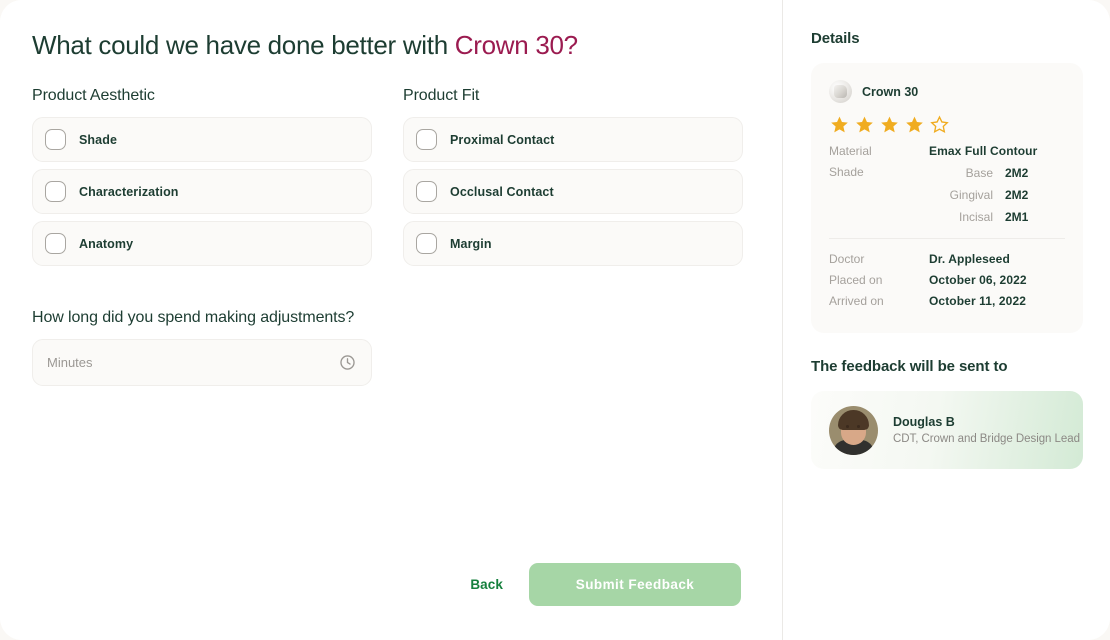 The width and height of the screenshot is (1110, 640). Describe the element at coordinates (243, 45) in the screenshot. I see `page-title-prefix: What could we have done better with` at that location.